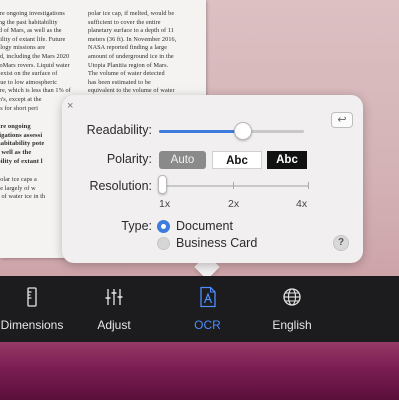 The height and width of the screenshot is (400, 399). Describe the element at coordinates (29, 22) in the screenshot. I see `doc-line: ing the past habitability` at that location.